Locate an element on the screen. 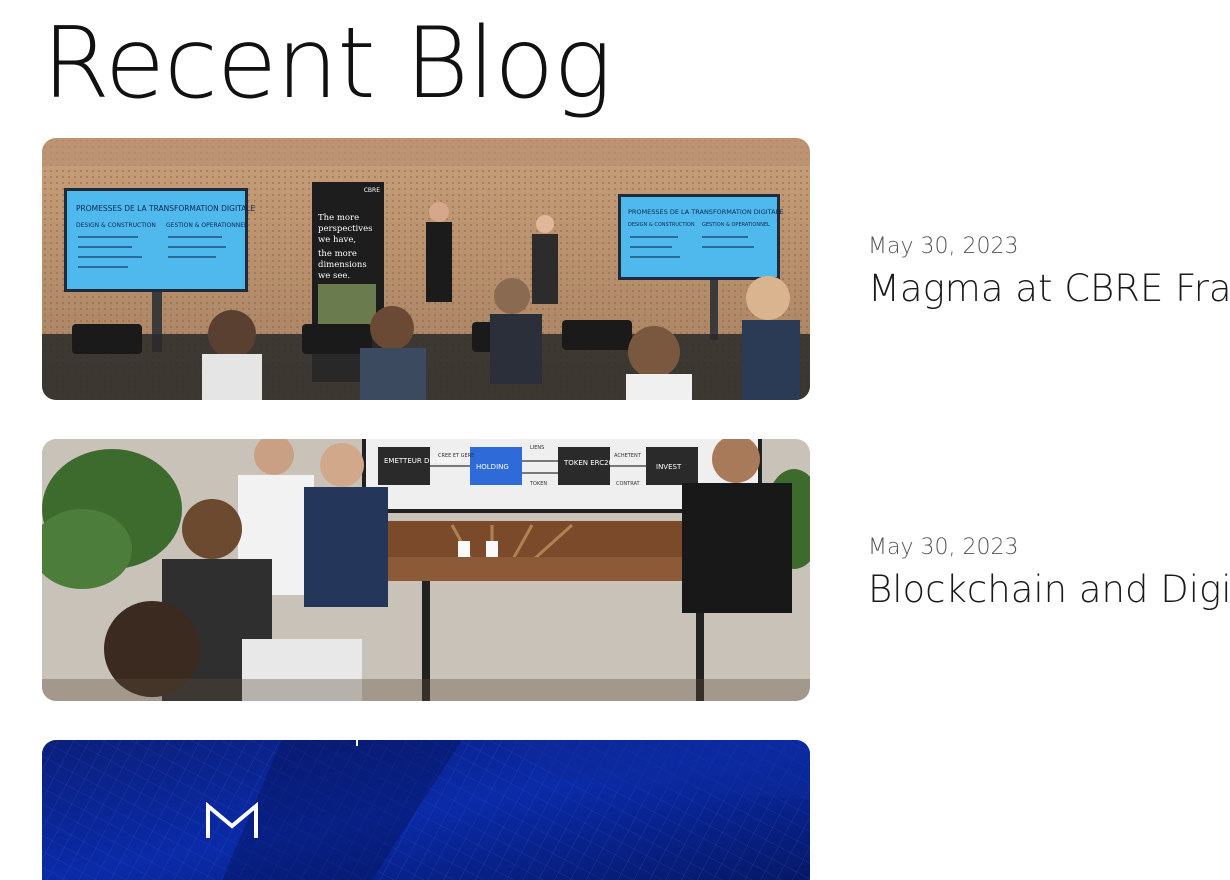 This screenshot has width=1230, height=880. screen-left-col2: GESTION & OPERATIONNEL is located at coordinates (207, 225).